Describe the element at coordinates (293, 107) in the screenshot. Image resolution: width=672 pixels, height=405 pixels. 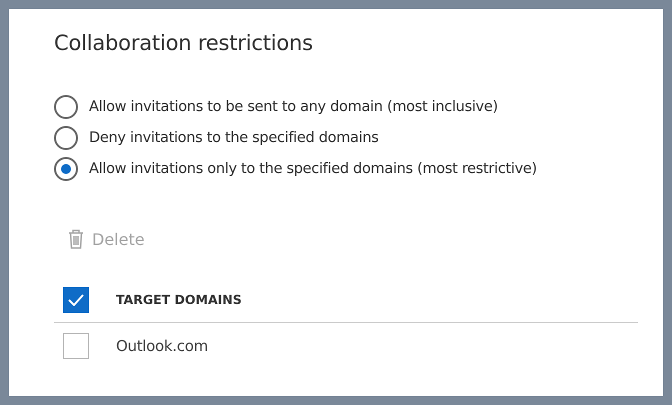
I see `radio-label: Allow invitations to be sent to any domain (most inclusive)` at that location.